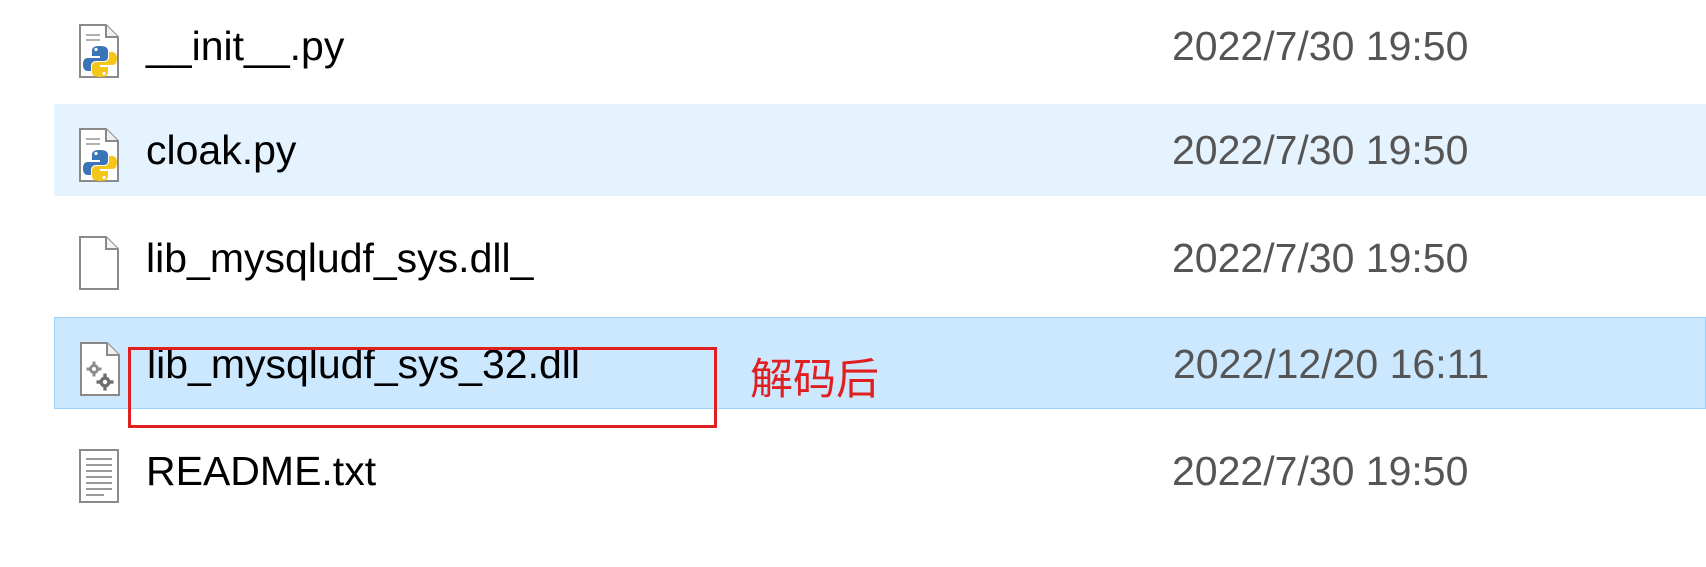 The image size is (1706, 567). Describe the element at coordinates (100, 476) in the screenshot. I see `text-file-icon` at that location.